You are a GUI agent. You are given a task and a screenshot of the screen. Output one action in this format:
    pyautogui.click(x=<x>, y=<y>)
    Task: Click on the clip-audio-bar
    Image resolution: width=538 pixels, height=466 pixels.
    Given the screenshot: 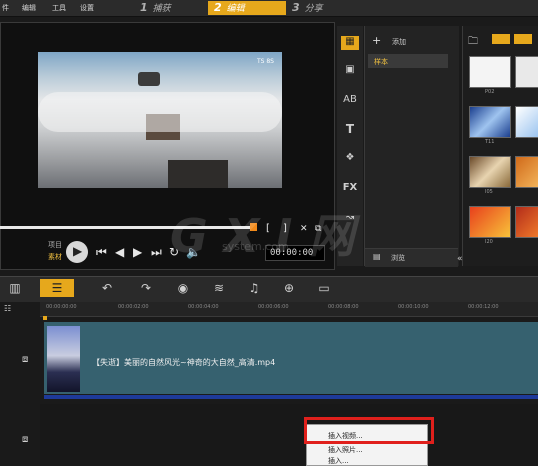 What is the action you would take?
    pyautogui.click(x=291, y=397)
    